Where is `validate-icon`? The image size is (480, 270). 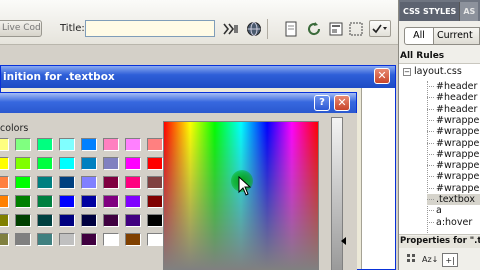 validate-icon is located at coordinates (380, 28).